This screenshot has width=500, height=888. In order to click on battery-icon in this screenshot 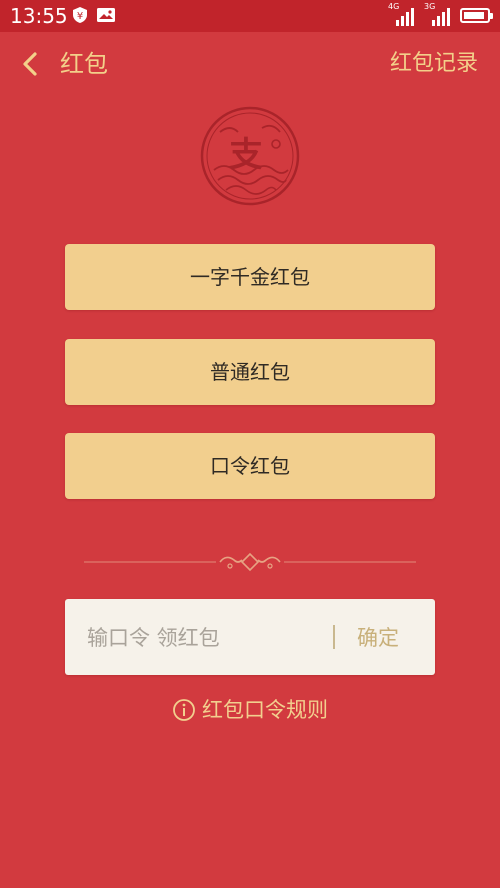, I will do `click(476, 15)`.